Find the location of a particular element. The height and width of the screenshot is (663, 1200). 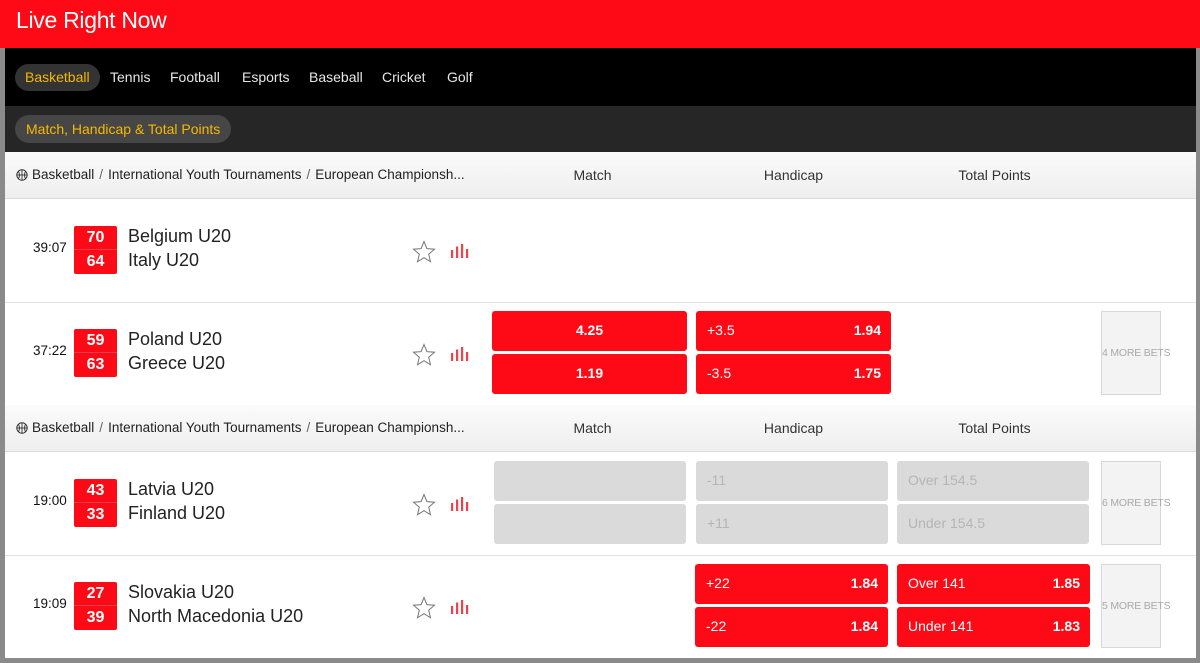

scoreboard: 27 39 is located at coordinates (95, 606).